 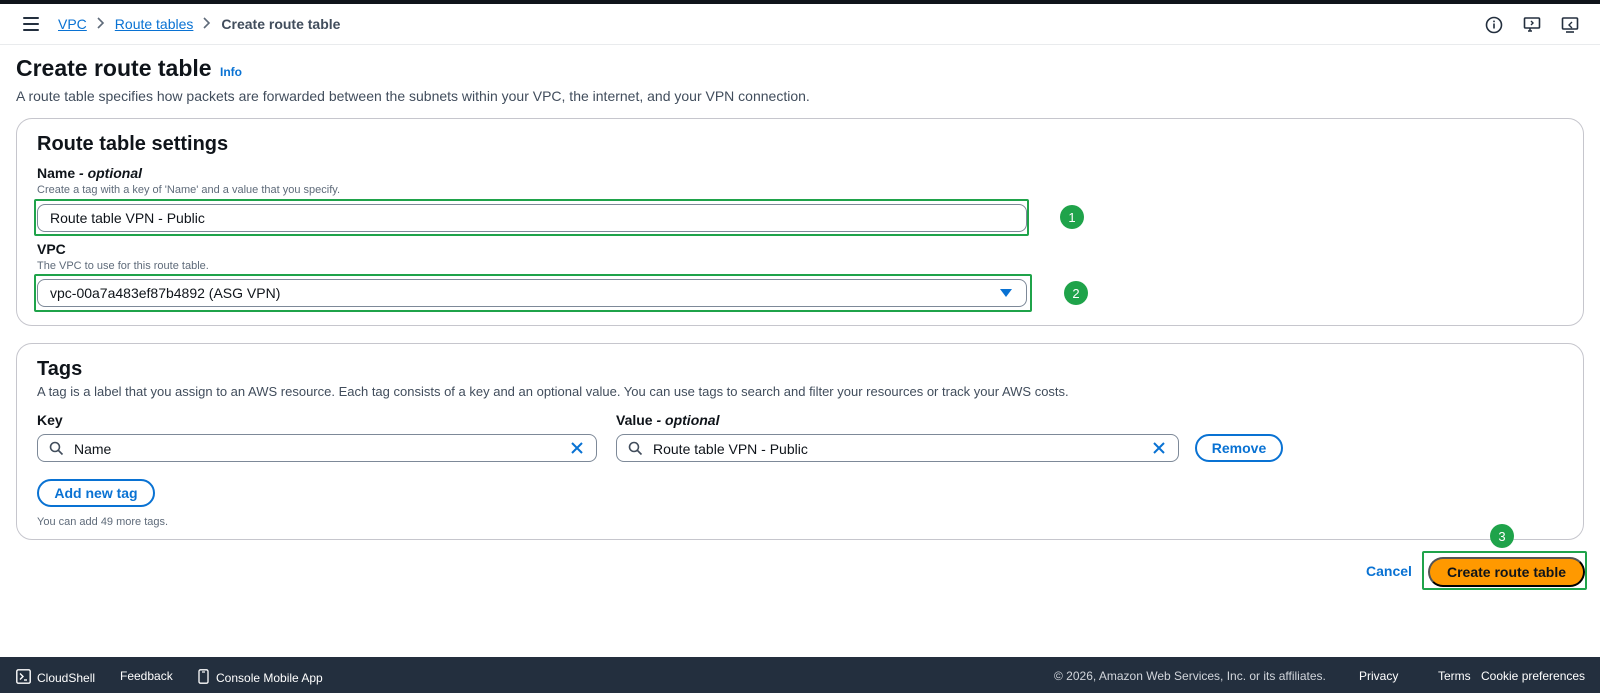 I want to click on name-label: Name - optional, so click(x=90, y=173).